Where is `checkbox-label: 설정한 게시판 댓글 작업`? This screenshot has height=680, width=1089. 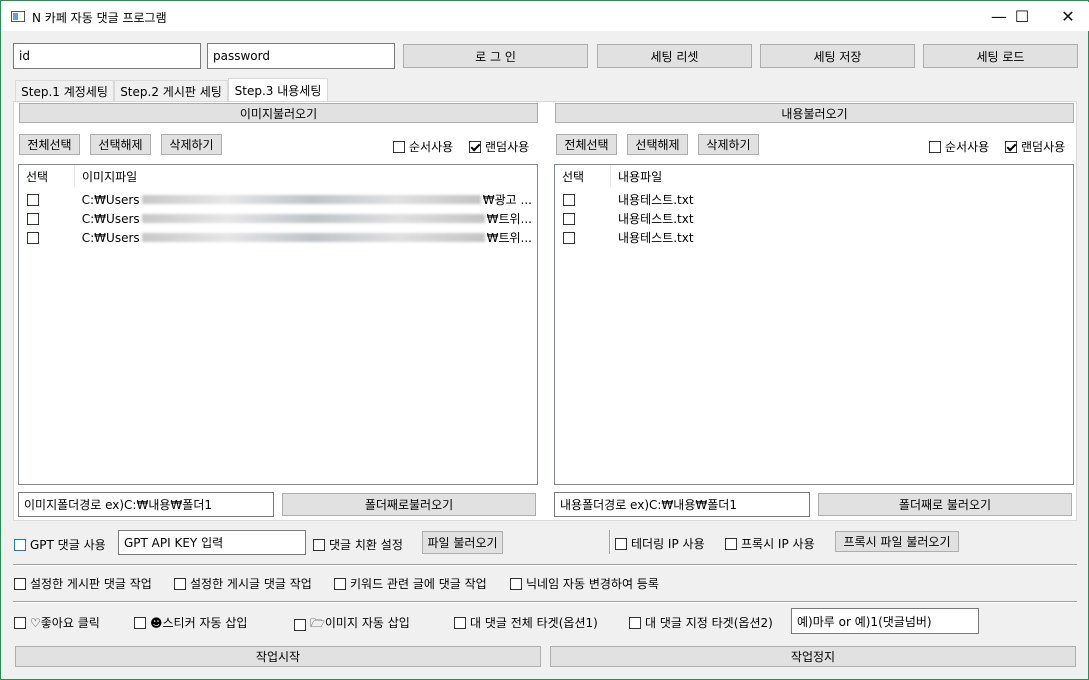 checkbox-label: 설정한 게시판 댓글 작업 is located at coordinates (91, 584).